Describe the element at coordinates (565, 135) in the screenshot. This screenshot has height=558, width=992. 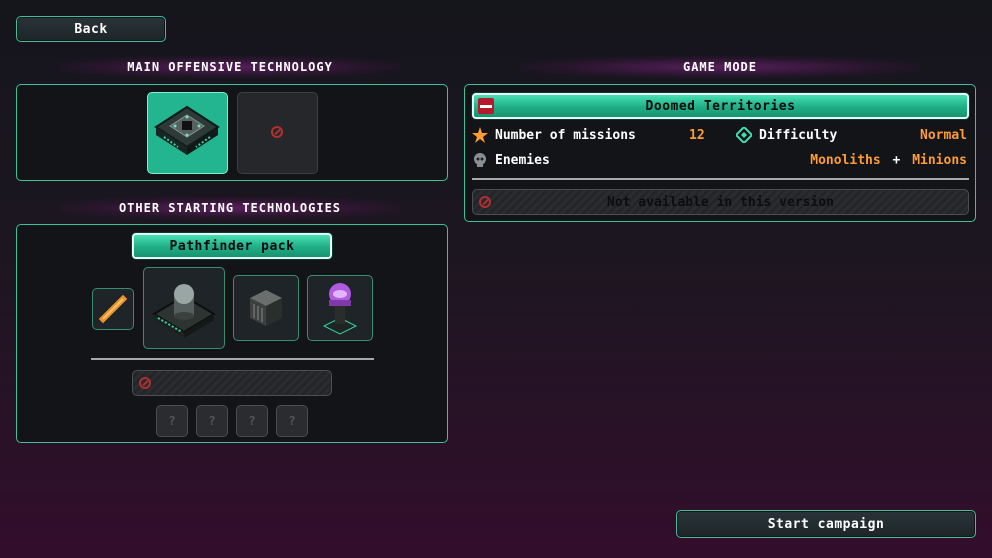
I see `missions-label: Number of missions` at that location.